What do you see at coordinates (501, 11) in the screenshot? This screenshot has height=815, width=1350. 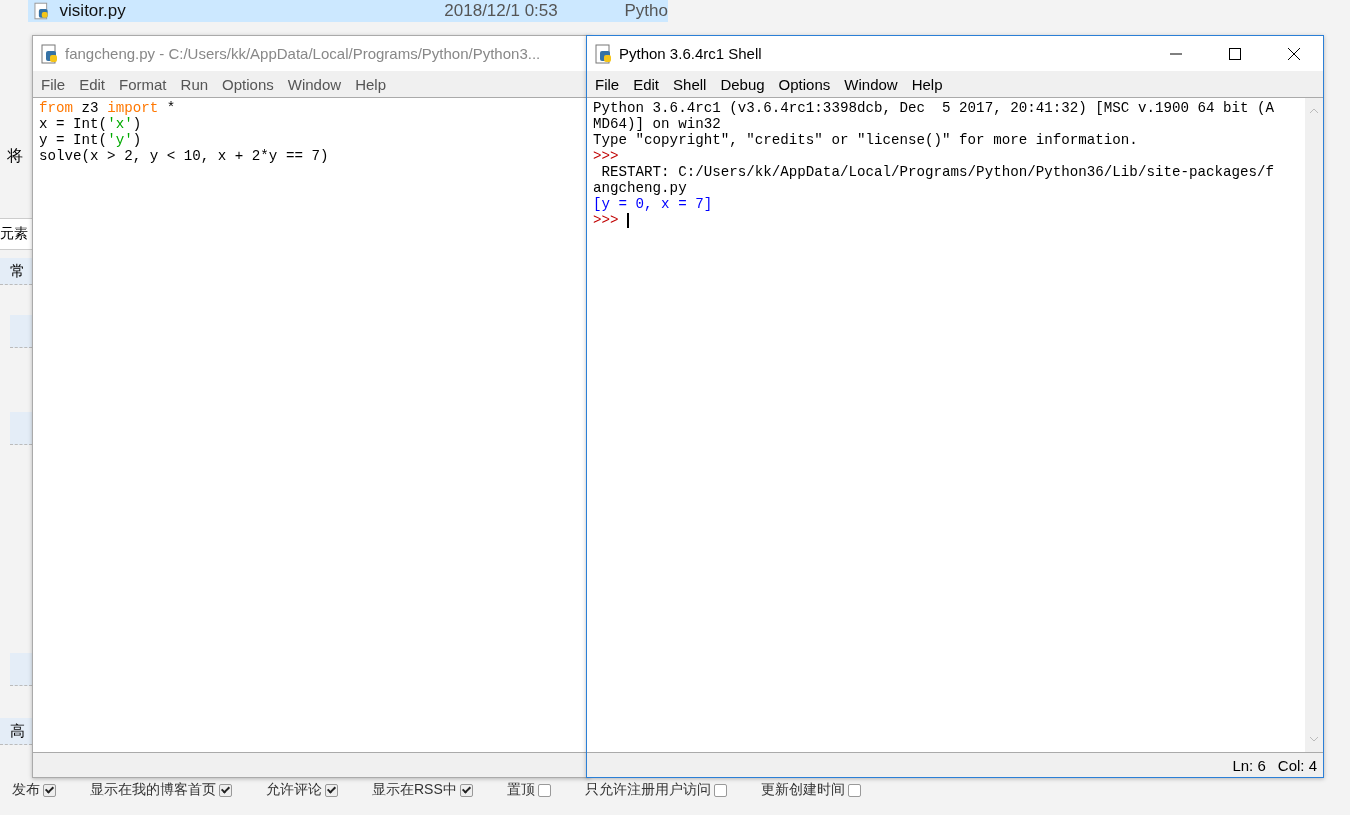 I see `file-date: 2018/12/1 0:53` at bounding box center [501, 11].